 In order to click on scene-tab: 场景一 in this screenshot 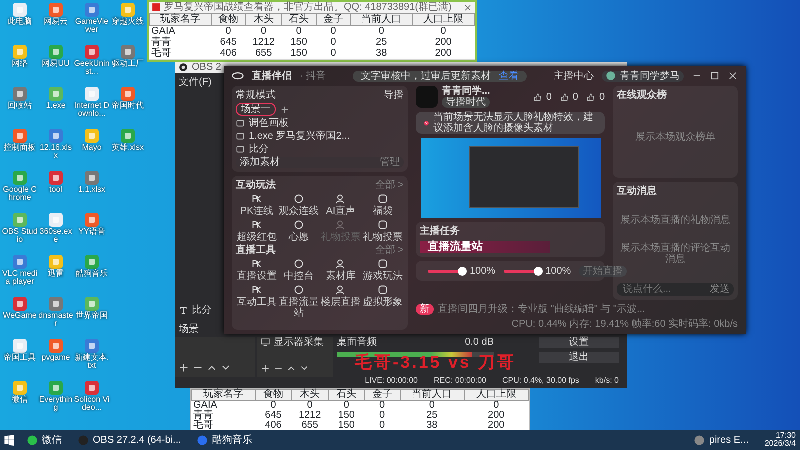, I will do `click(256, 109)`.